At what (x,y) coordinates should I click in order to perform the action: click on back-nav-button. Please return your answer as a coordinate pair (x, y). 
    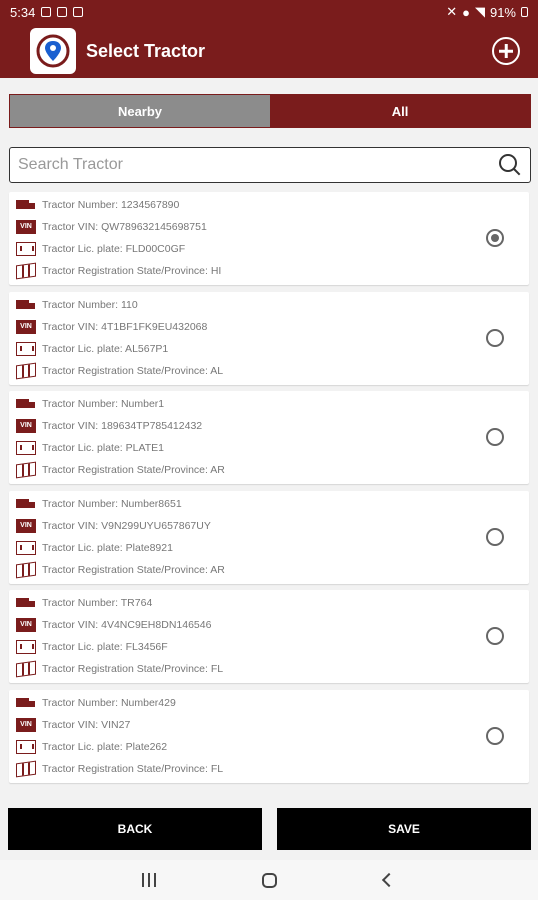
    Looking at the image, I should click on (389, 880).